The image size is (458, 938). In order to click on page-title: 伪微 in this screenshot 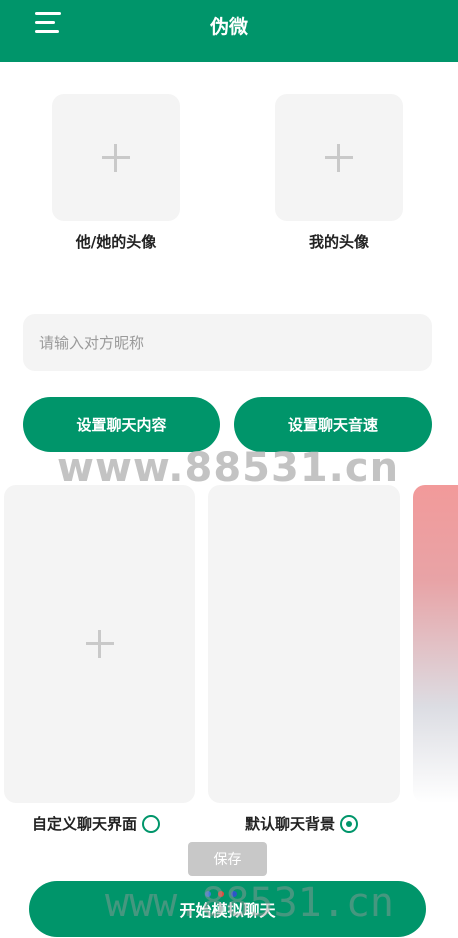, I will do `click(228, 27)`.